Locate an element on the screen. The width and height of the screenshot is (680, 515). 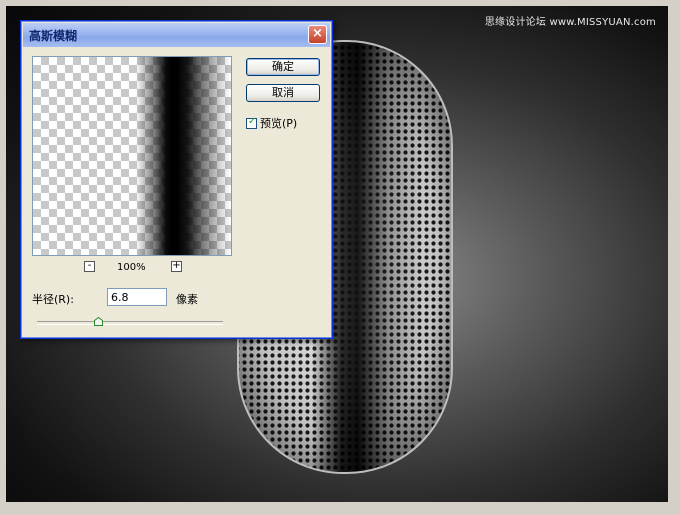
close-icon: × is located at coordinates (317, 33).